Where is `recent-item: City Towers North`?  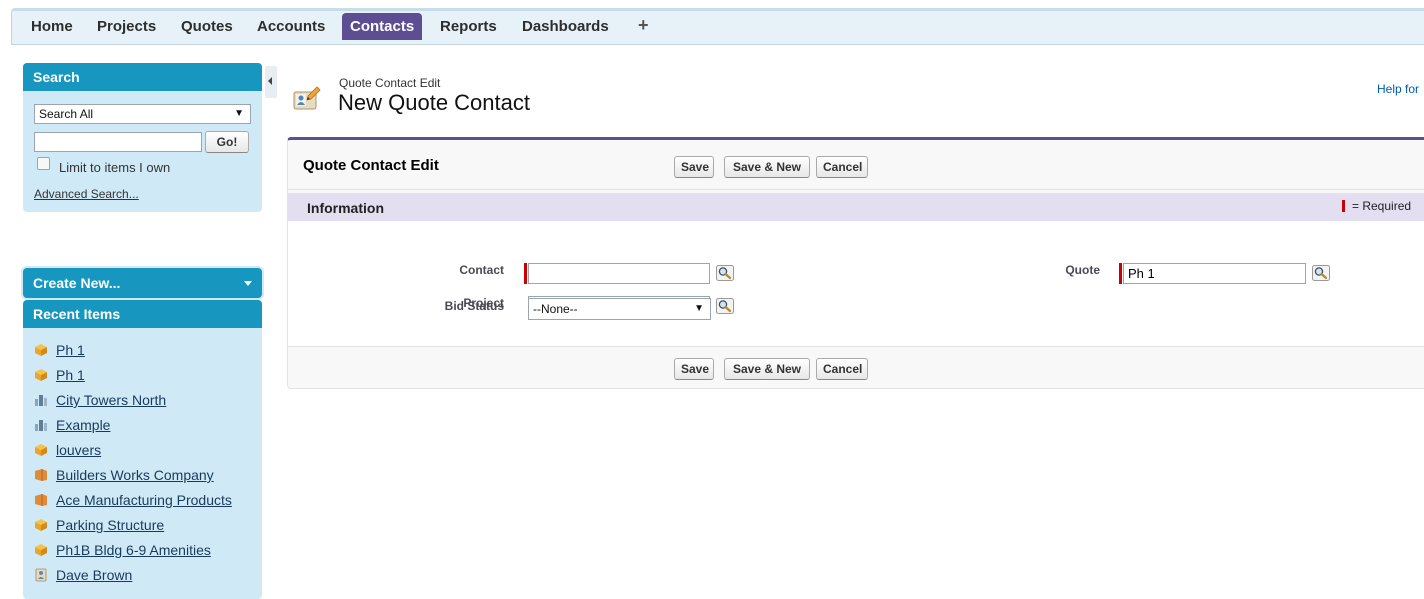 recent-item: City Towers North is located at coordinates (100, 400).